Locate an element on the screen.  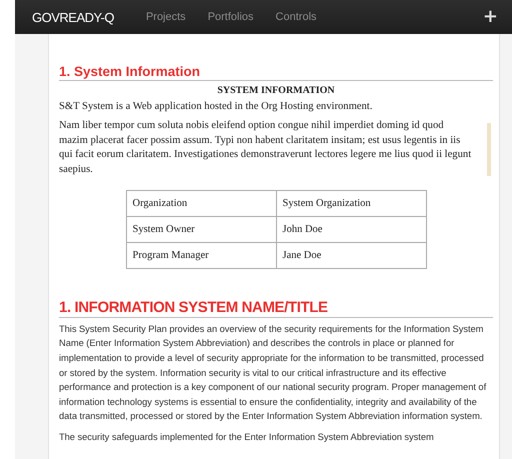
paragraph: The security safeguards implemented for the Enter Information System Abbreviation system is located at coordinates (247, 437).